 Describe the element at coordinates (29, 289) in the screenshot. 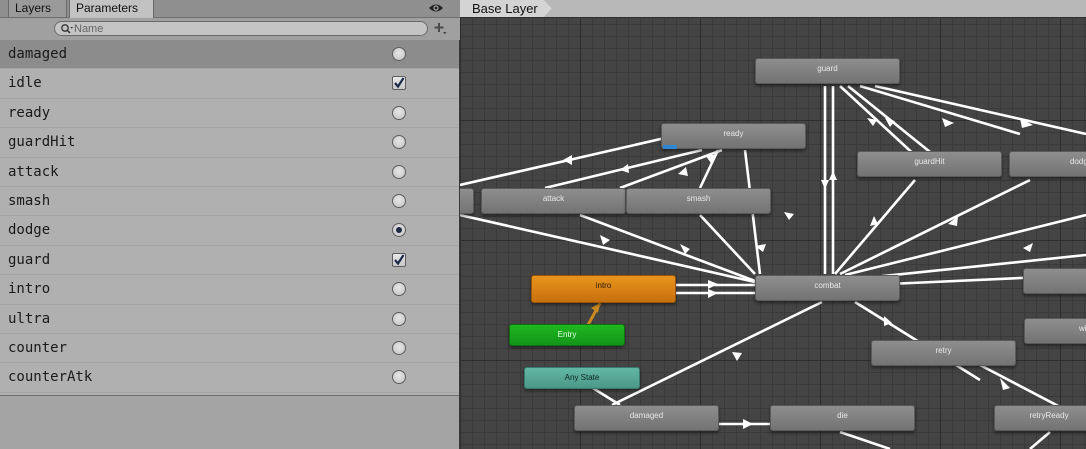

I see `parameter-name: intro` at that location.